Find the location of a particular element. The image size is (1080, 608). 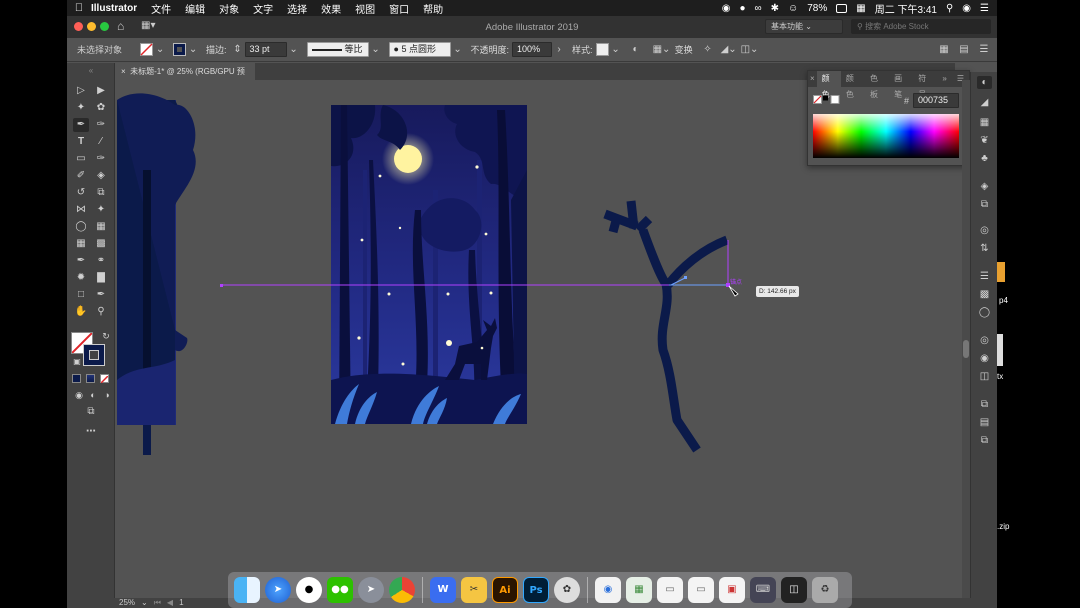

tab-swatches: 色板 is located at coordinates (877, 85).